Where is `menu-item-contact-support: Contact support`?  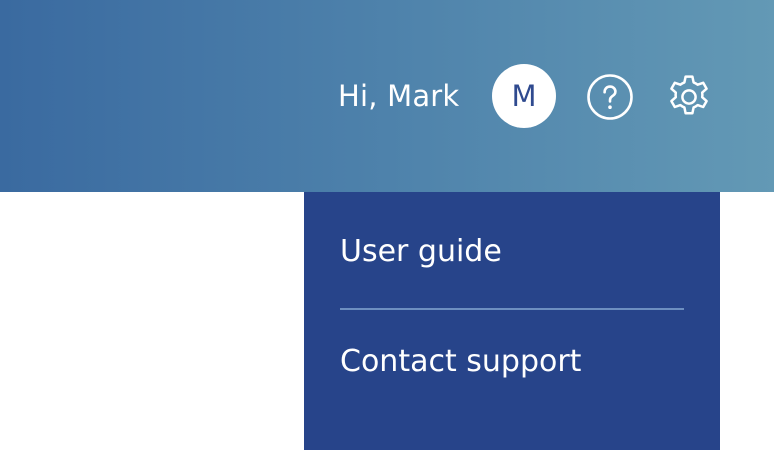
menu-item-contact-support: Contact support is located at coordinates (460, 362).